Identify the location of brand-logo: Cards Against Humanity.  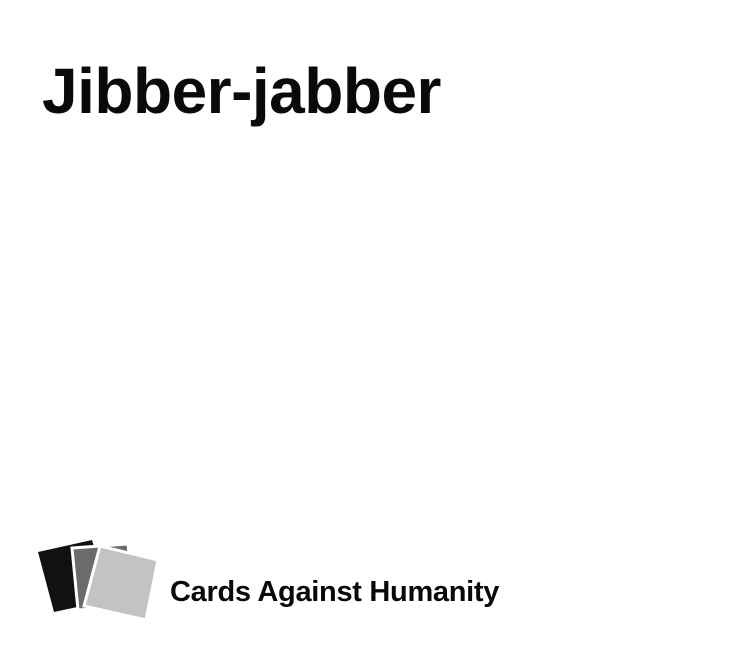
(296, 584).